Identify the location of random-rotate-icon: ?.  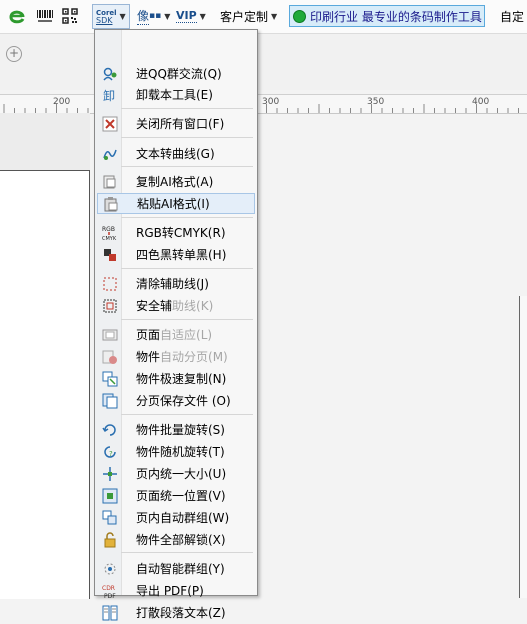
(110, 452).